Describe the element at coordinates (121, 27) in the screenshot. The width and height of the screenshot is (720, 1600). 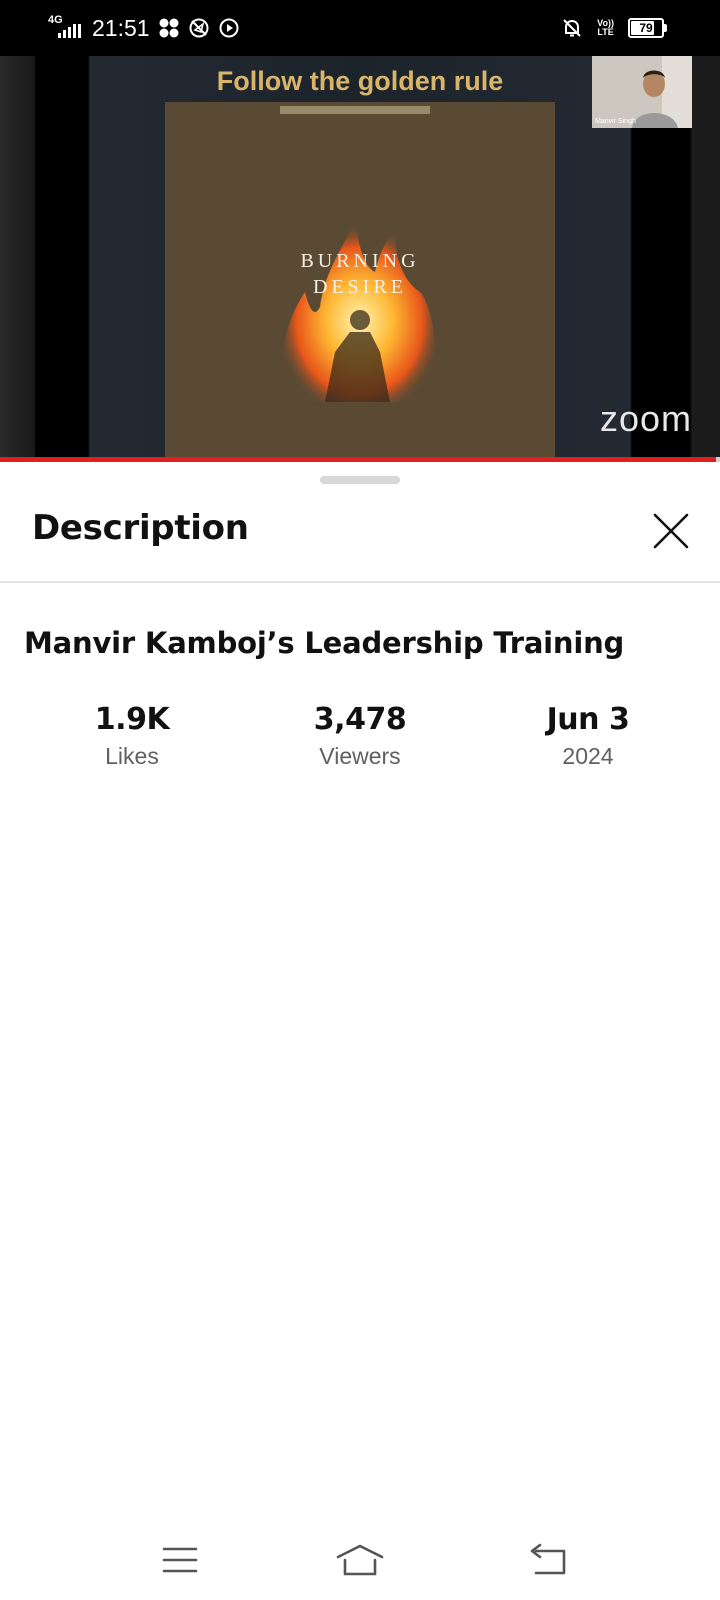
I see `clock: 21:51` at that location.